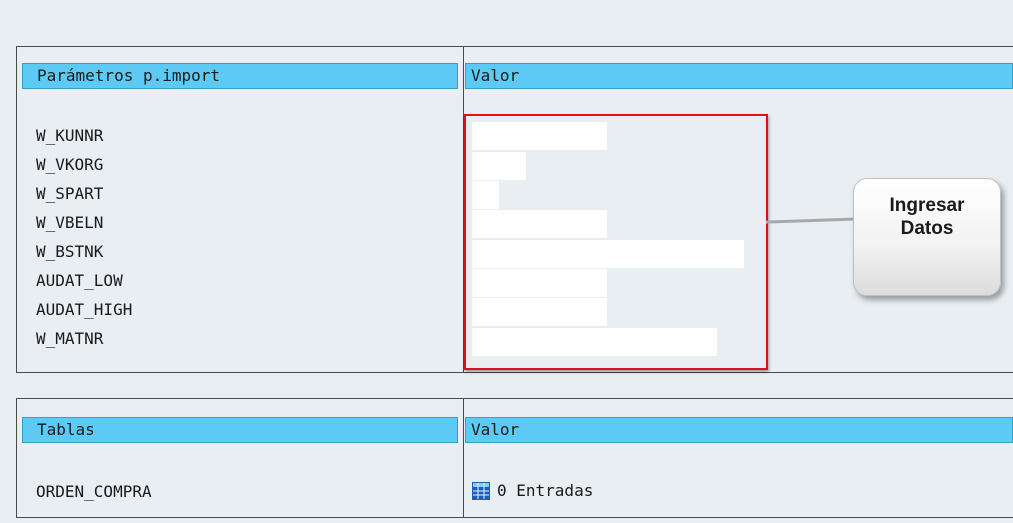 The image size is (1013, 523). What do you see at coordinates (240, 76) in the screenshot?
I see `import-param-column-header: Parámetros p.import` at bounding box center [240, 76].